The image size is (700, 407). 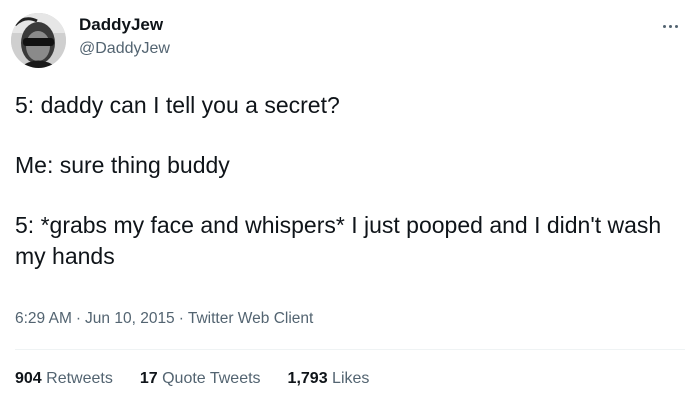 I want to click on tweet-line: Me: sure thing buddy, so click(x=122, y=165).